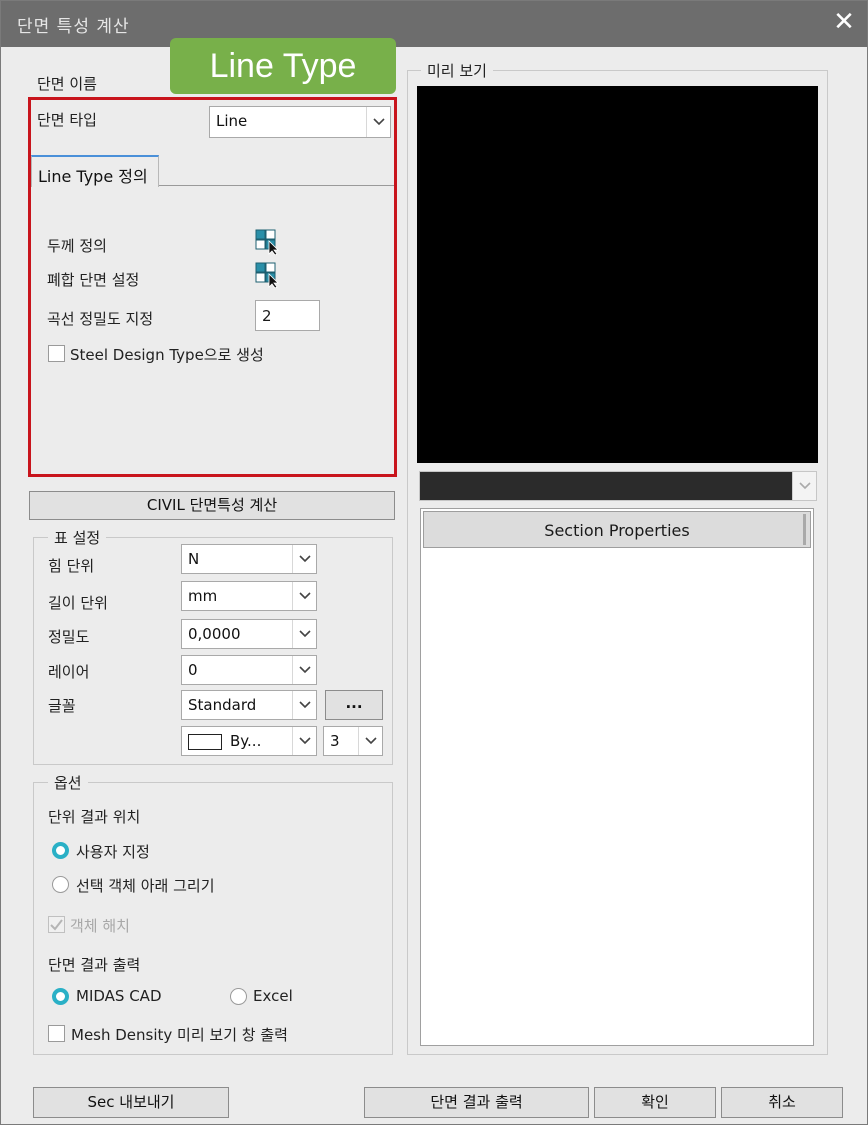  Describe the element at coordinates (655, 1102) in the screenshot. I see `ok-button: 확인` at that location.